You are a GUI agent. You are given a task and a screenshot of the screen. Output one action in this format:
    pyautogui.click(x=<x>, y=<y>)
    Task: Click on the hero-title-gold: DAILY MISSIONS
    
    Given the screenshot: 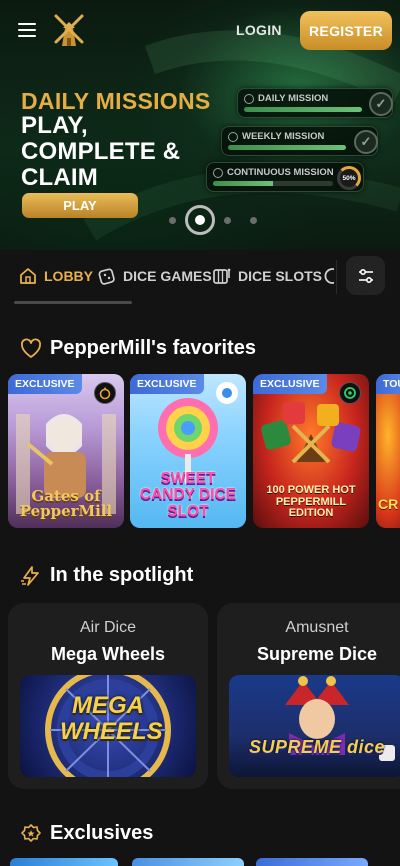 What is the action you would take?
    pyautogui.click(x=116, y=101)
    